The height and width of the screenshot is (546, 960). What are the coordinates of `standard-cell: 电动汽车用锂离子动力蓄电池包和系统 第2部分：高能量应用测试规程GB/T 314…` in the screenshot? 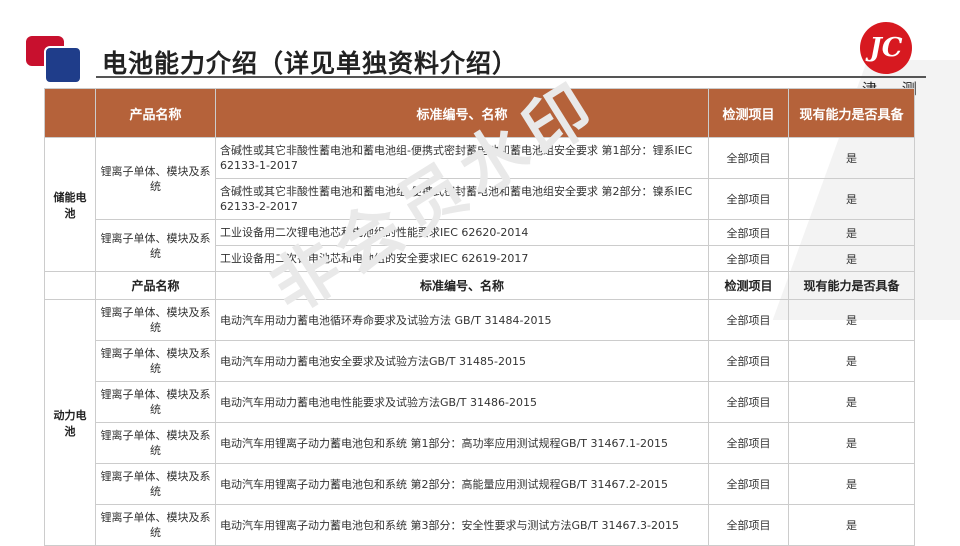 It's located at (462, 484).